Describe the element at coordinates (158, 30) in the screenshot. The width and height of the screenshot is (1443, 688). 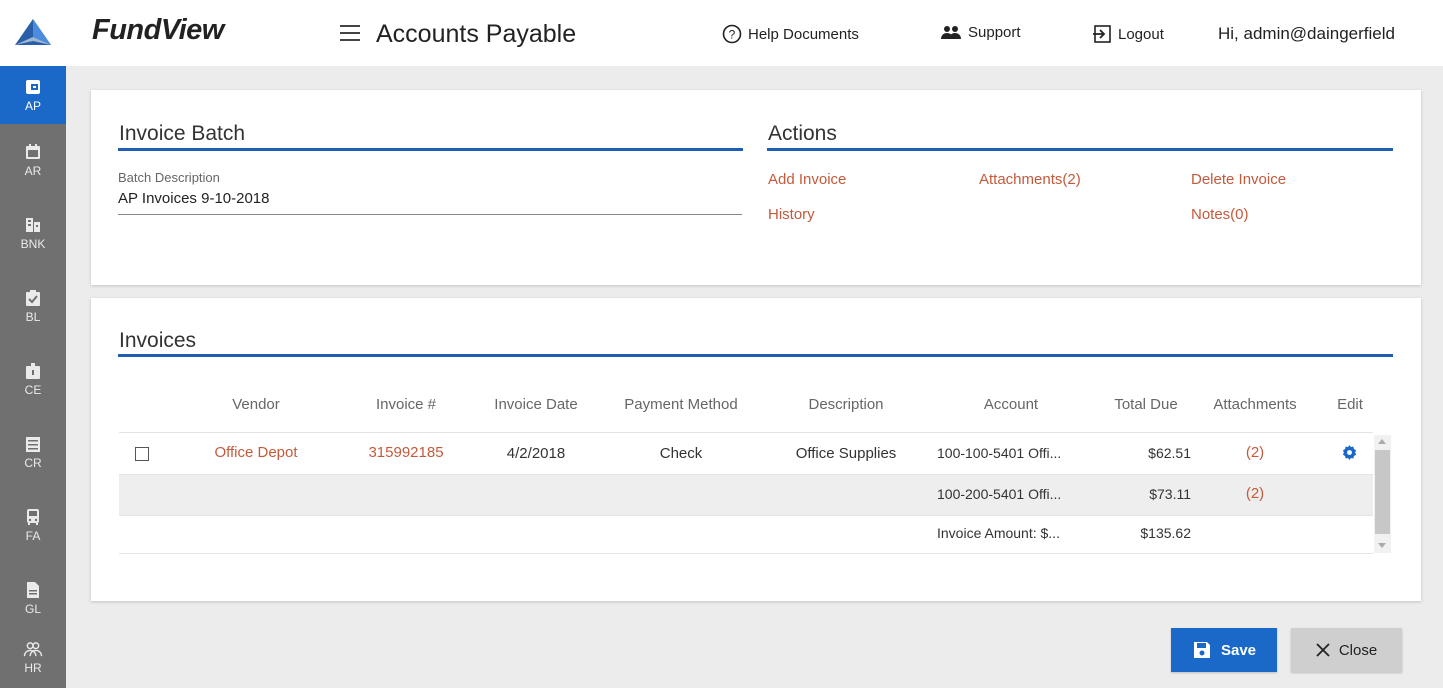
I see `app-brand: FundView` at that location.